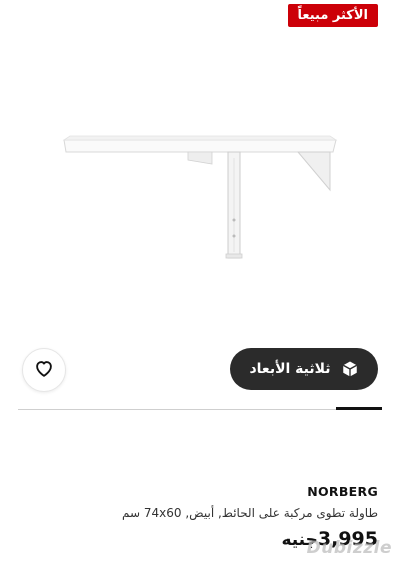  What do you see at coordinates (350, 369) in the screenshot?
I see `cube-3d-icon` at bounding box center [350, 369].